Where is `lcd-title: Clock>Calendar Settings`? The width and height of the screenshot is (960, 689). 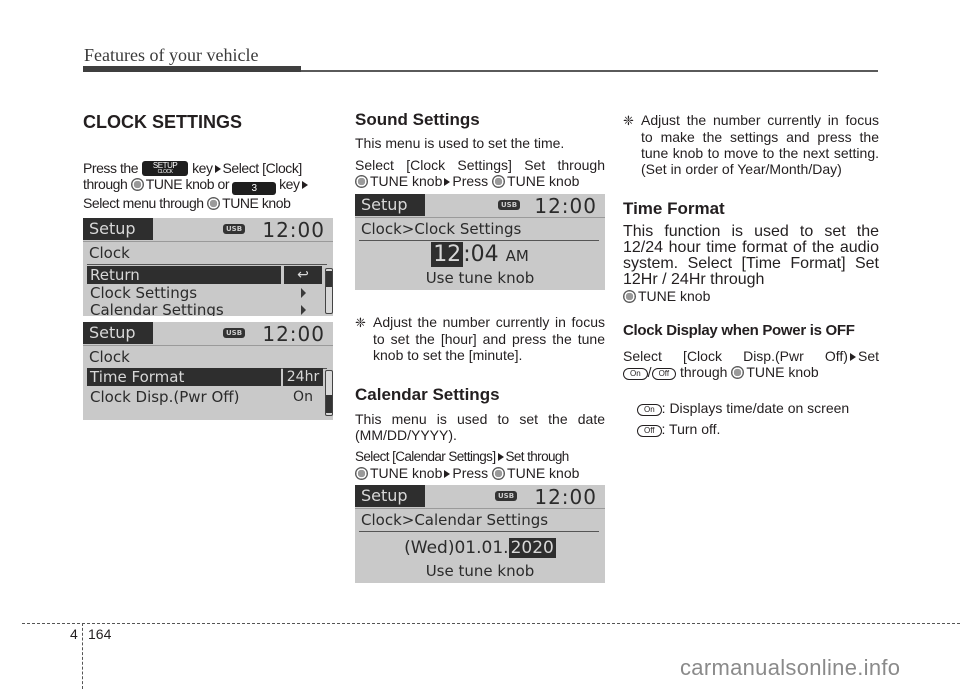
lcd-title: Clock>Calendar Settings is located at coordinates (455, 520).